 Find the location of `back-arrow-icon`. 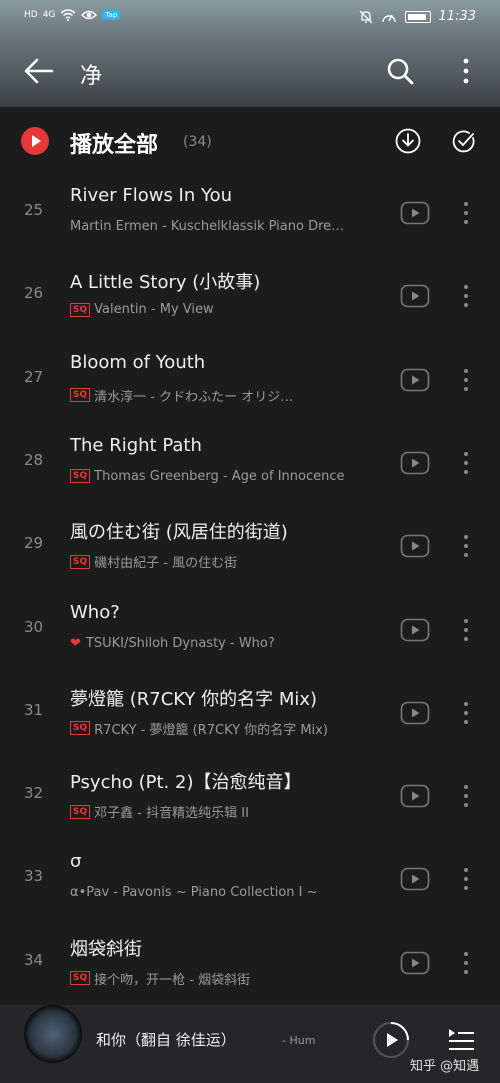

back-arrow-icon is located at coordinates (40, 71).